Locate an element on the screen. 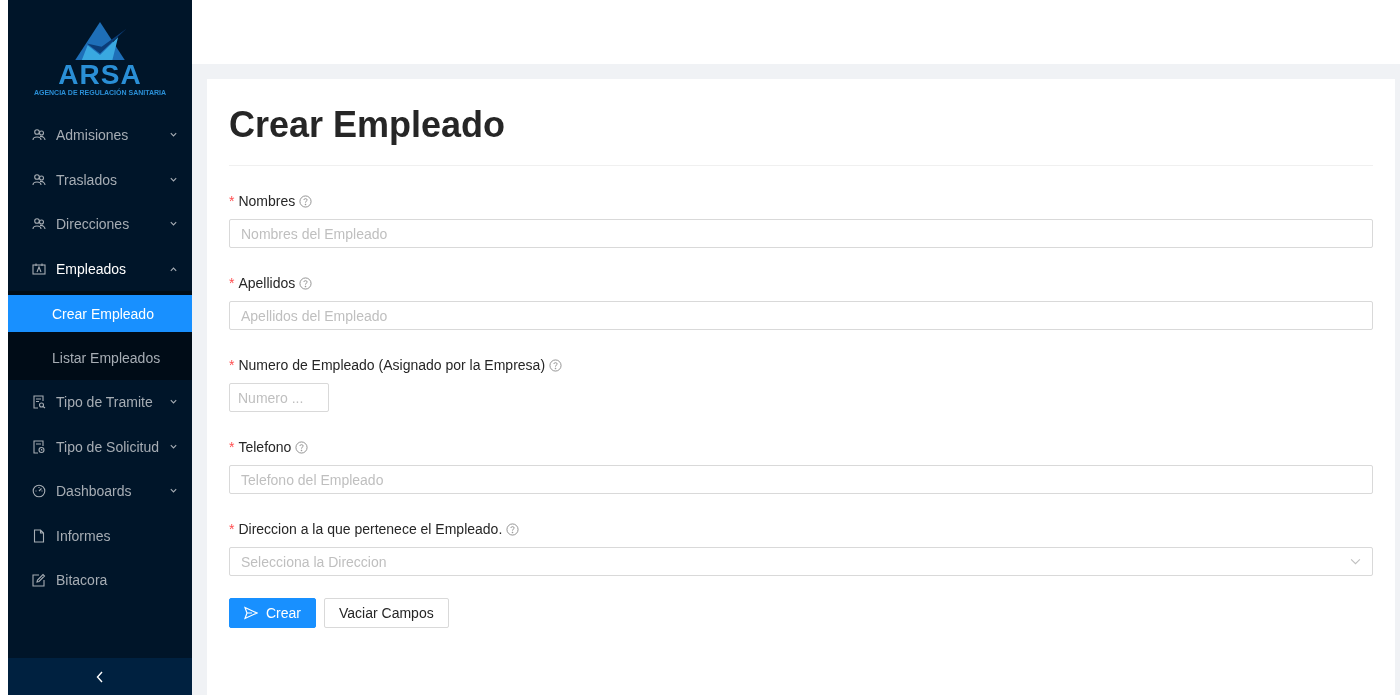 This screenshot has height=695, width=1400. sidebar-item: Dashboards is located at coordinates (100, 491).